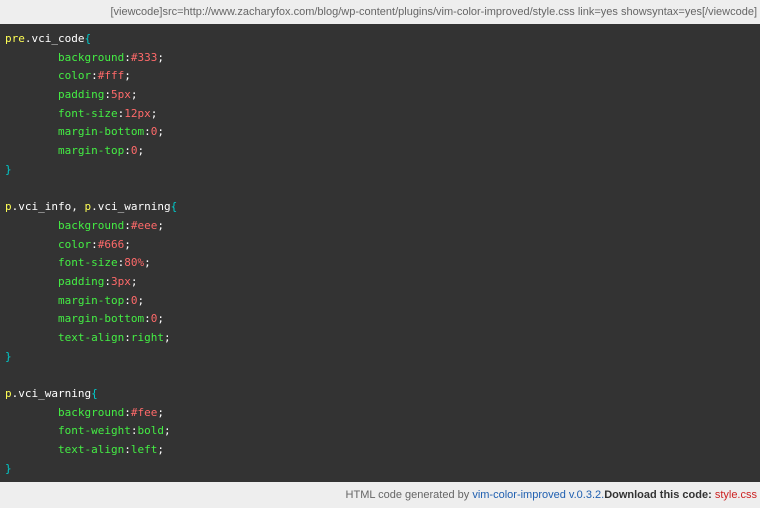  I want to click on code-line: text-align:right;, so click(380, 338).